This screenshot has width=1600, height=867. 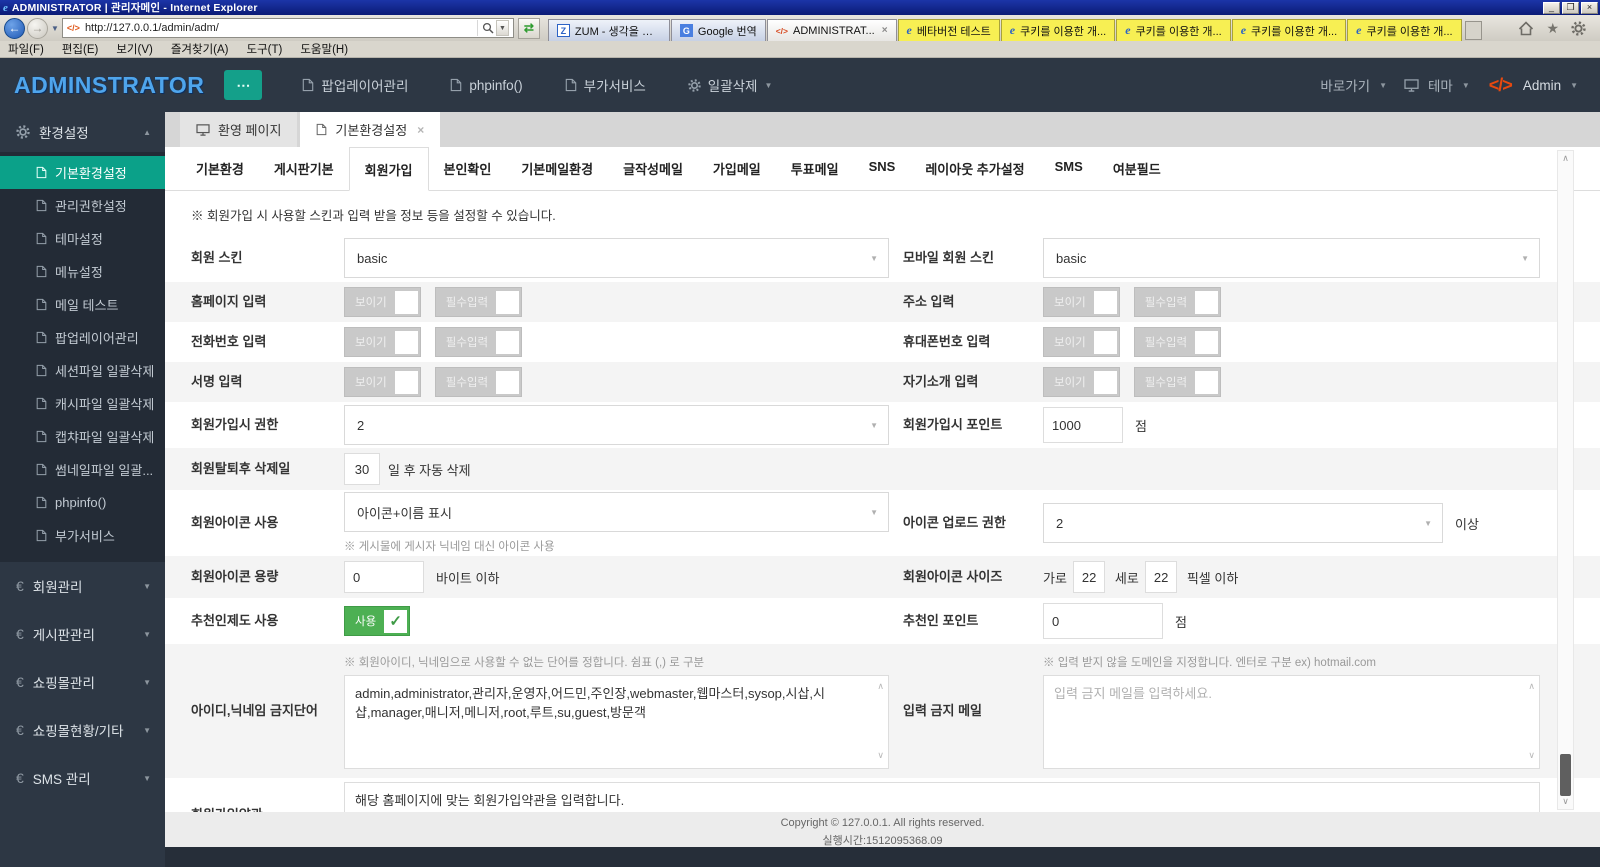 What do you see at coordinates (26, 49) in the screenshot?
I see `menu-file: 파일(F)` at bounding box center [26, 49].